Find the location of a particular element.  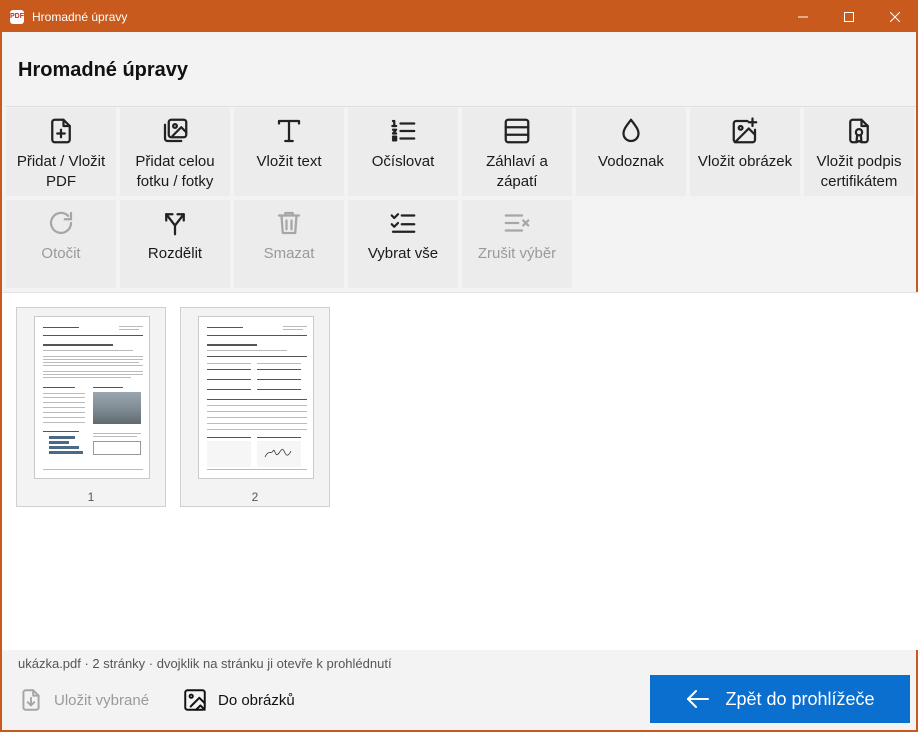

add-photo-label: Přidat celou fotku / fotky is located at coordinates (175, 171).